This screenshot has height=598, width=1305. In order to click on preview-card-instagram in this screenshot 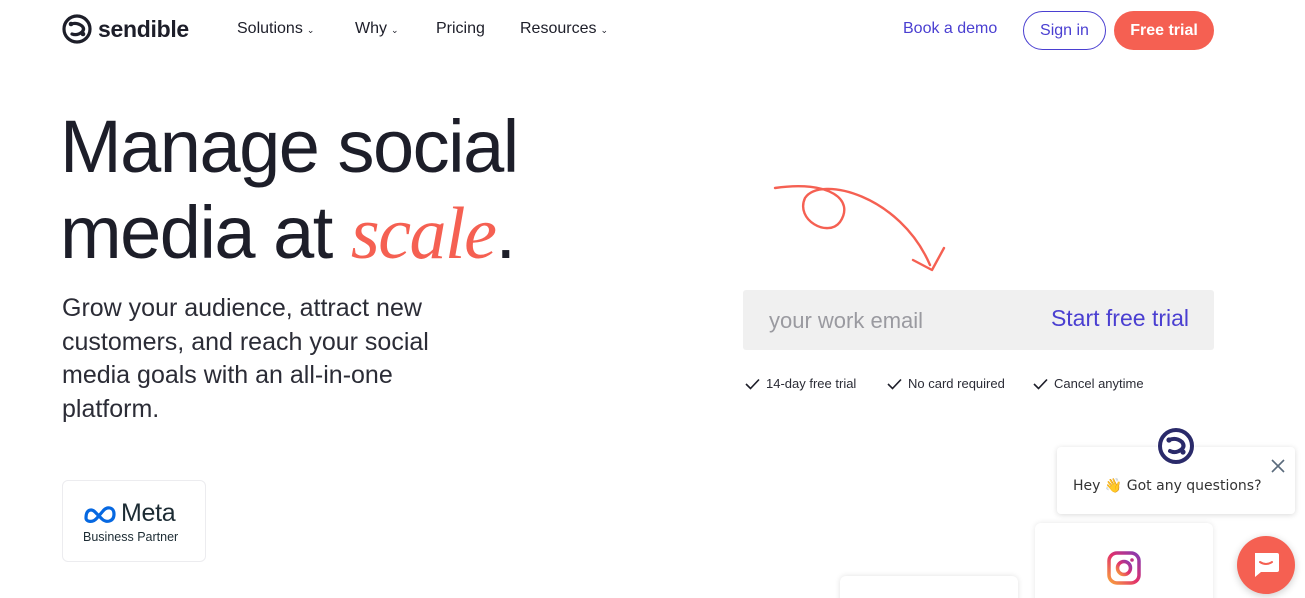, I will do `click(1124, 560)`.